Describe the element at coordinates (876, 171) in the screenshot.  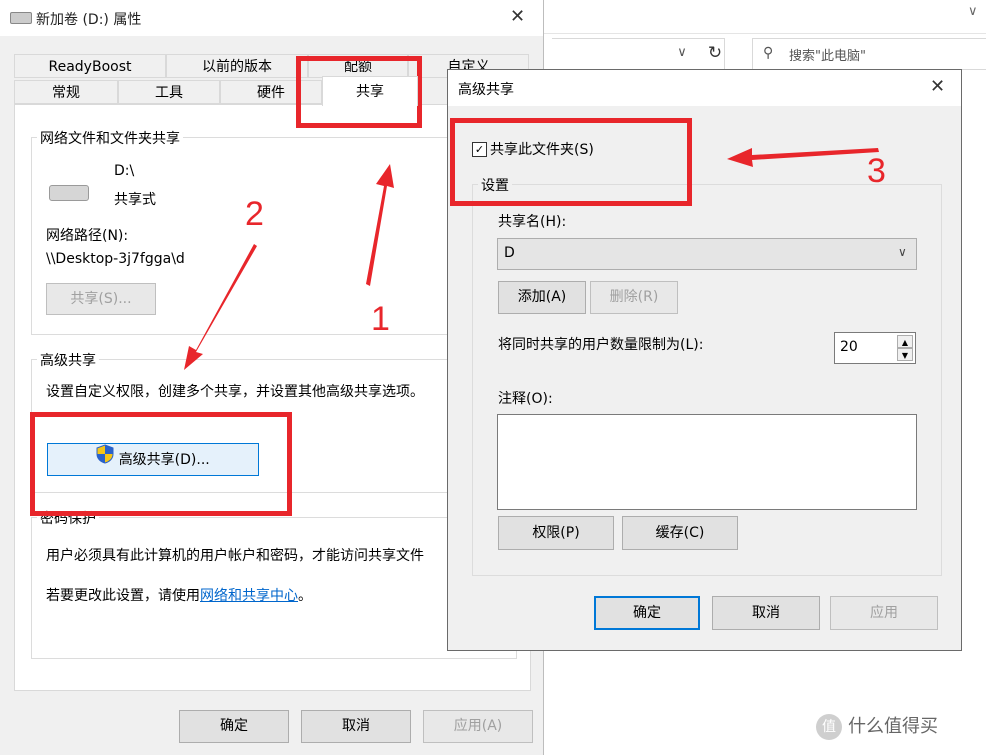
I see `annotation-number-3: 3` at that location.